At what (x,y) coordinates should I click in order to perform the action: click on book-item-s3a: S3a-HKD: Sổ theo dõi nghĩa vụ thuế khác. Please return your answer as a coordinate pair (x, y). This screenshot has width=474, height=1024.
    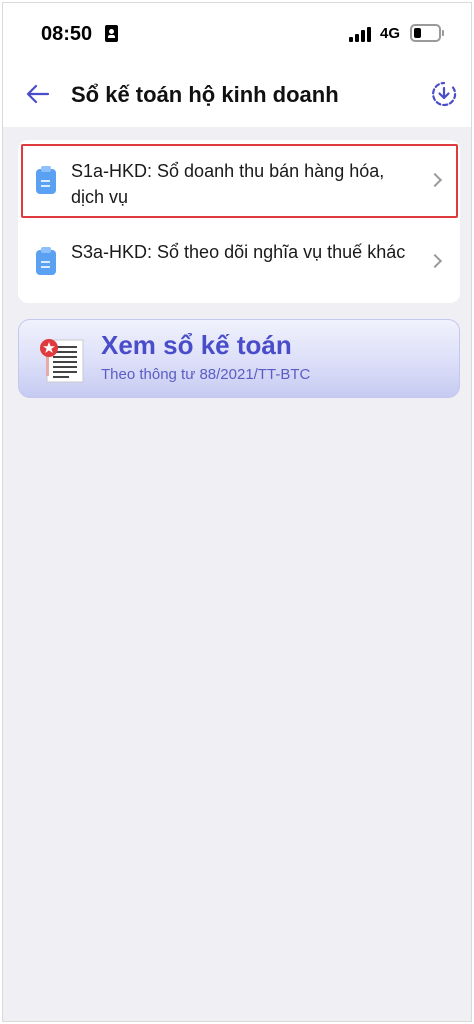
    Looking at the image, I should click on (239, 262).